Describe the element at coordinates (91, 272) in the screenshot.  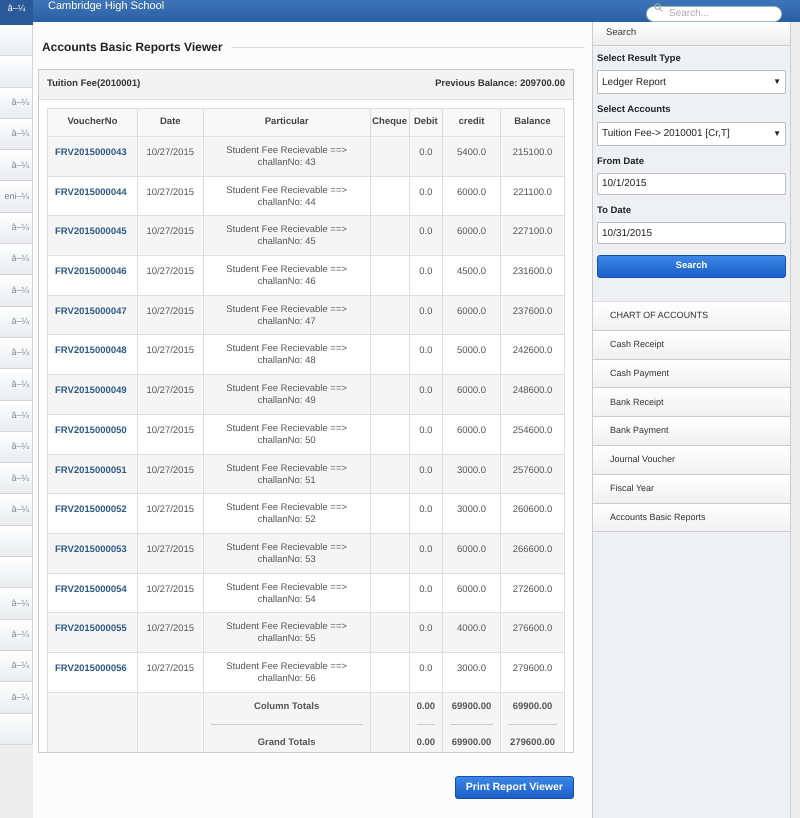
I see `voucher-link: FRV2015000046` at that location.